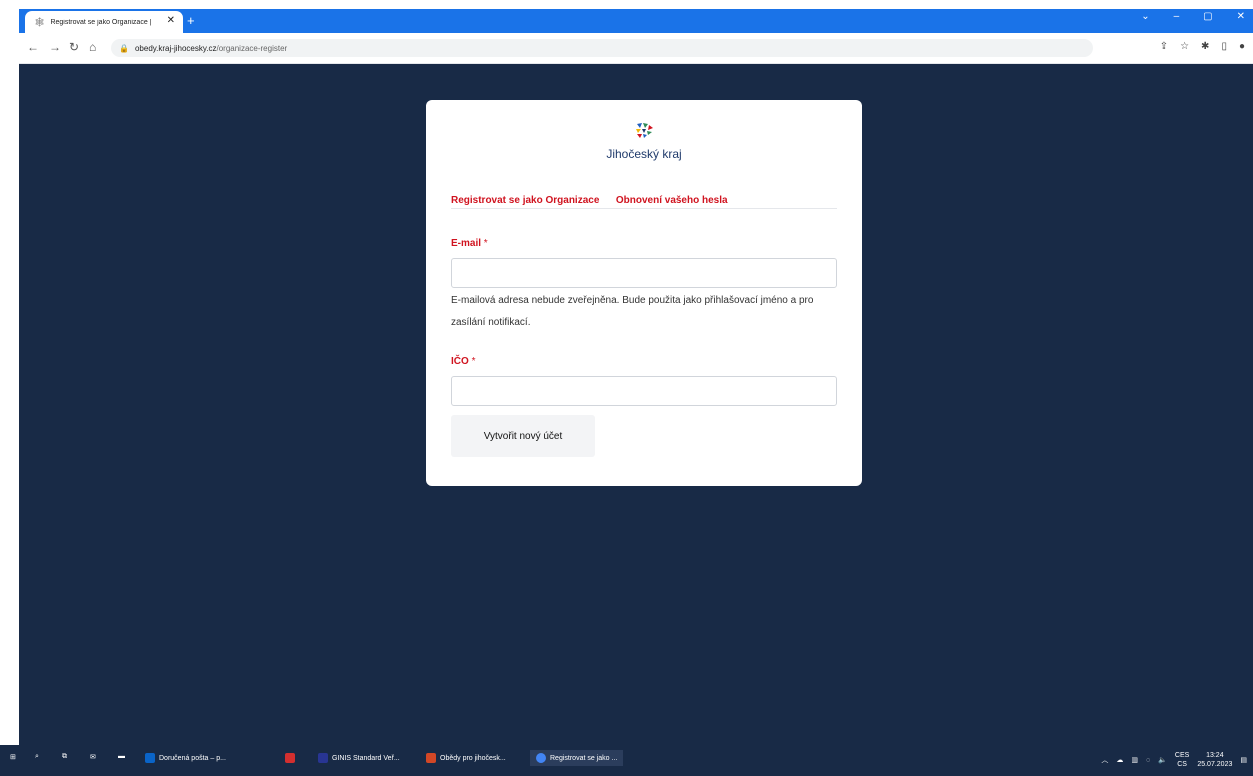 The width and height of the screenshot is (1253, 776). Describe the element at coordinates (92, 47) in the screenshot. I see `home-icon: ⌂` at that location.